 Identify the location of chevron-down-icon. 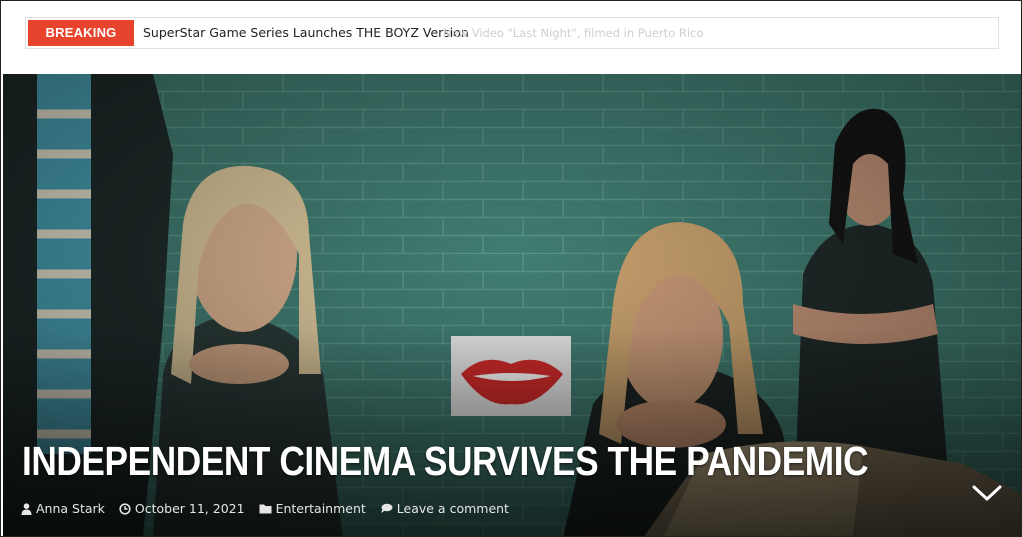
(987, 493).